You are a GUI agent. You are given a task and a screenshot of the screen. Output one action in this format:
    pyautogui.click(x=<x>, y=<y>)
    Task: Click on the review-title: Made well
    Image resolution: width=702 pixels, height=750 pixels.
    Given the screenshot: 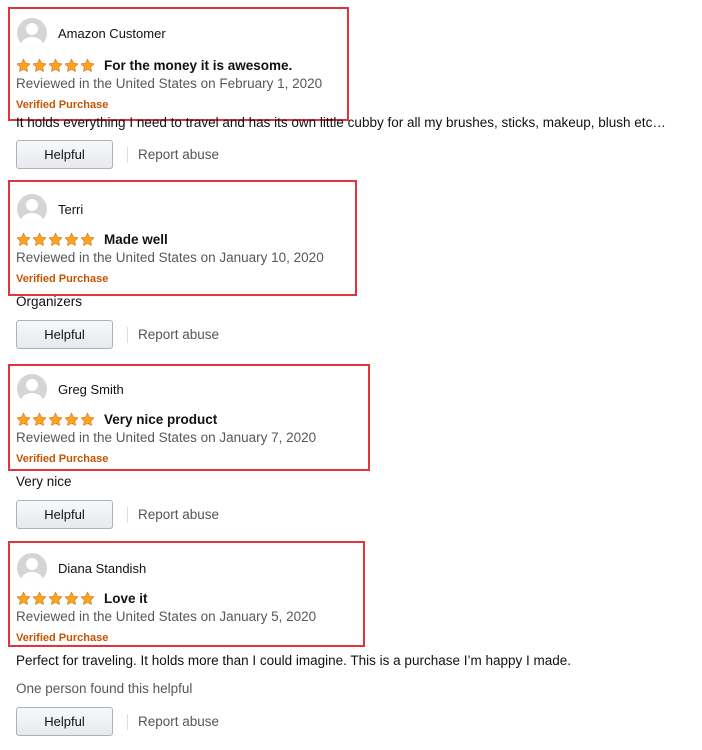 What is the action you would take?
    pyautogui.click(x=136, y=239)
    